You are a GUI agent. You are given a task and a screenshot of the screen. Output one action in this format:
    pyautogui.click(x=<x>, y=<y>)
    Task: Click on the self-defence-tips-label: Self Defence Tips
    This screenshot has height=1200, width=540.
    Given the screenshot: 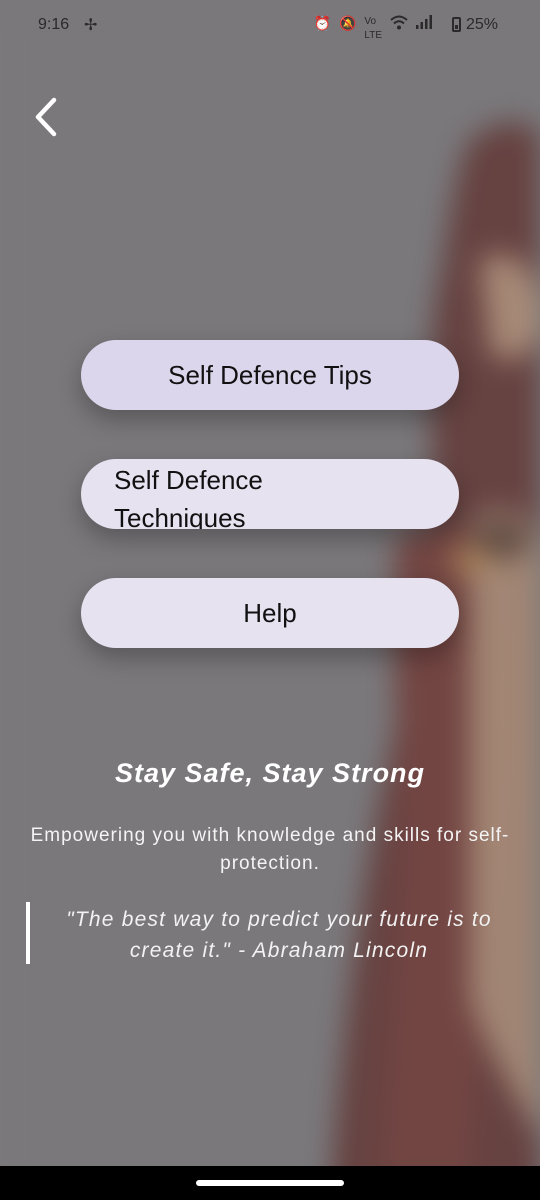 What is the action you would take?
    pyautogui.click(x=270, y=374)
    